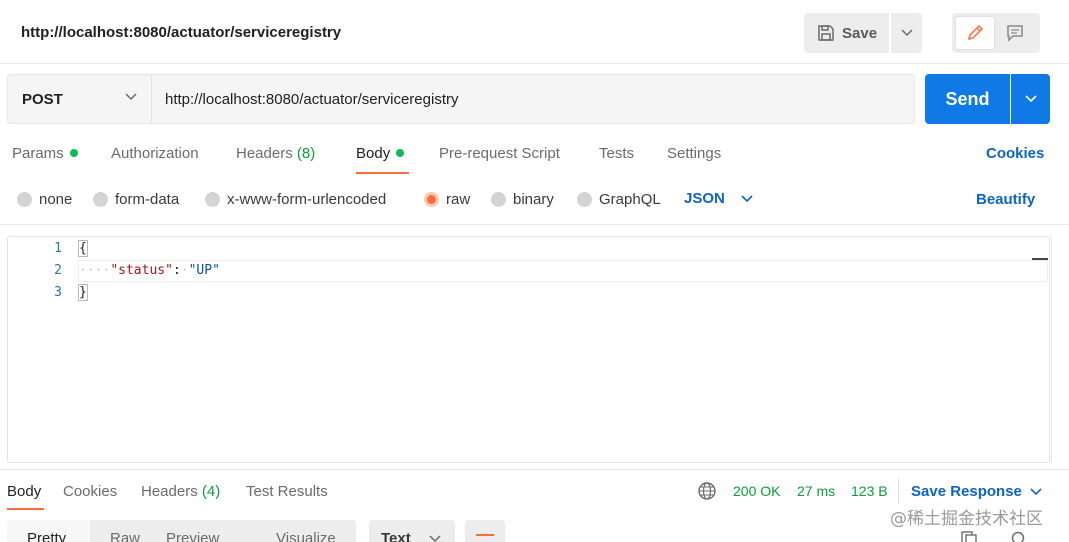 This screenshot has height=542, width=1069. What do you see at coordinates (970, 536) in the screenshot?
I see `copy-icon` at bounding box center [970, 536].